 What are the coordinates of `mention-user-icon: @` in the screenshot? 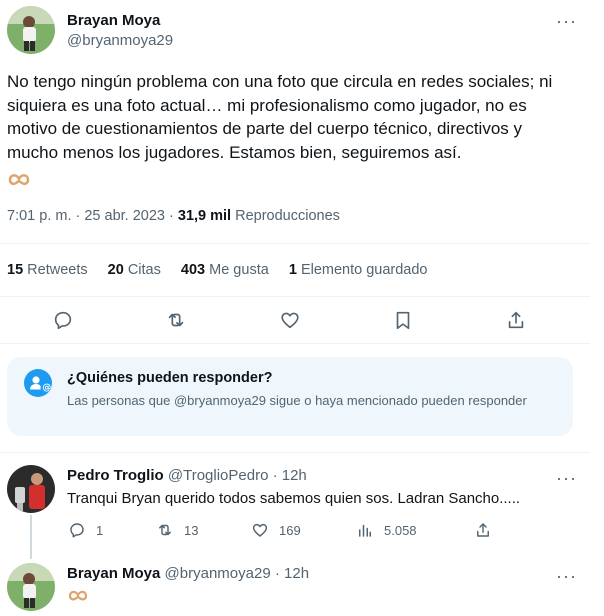 It's located at (38, 383).